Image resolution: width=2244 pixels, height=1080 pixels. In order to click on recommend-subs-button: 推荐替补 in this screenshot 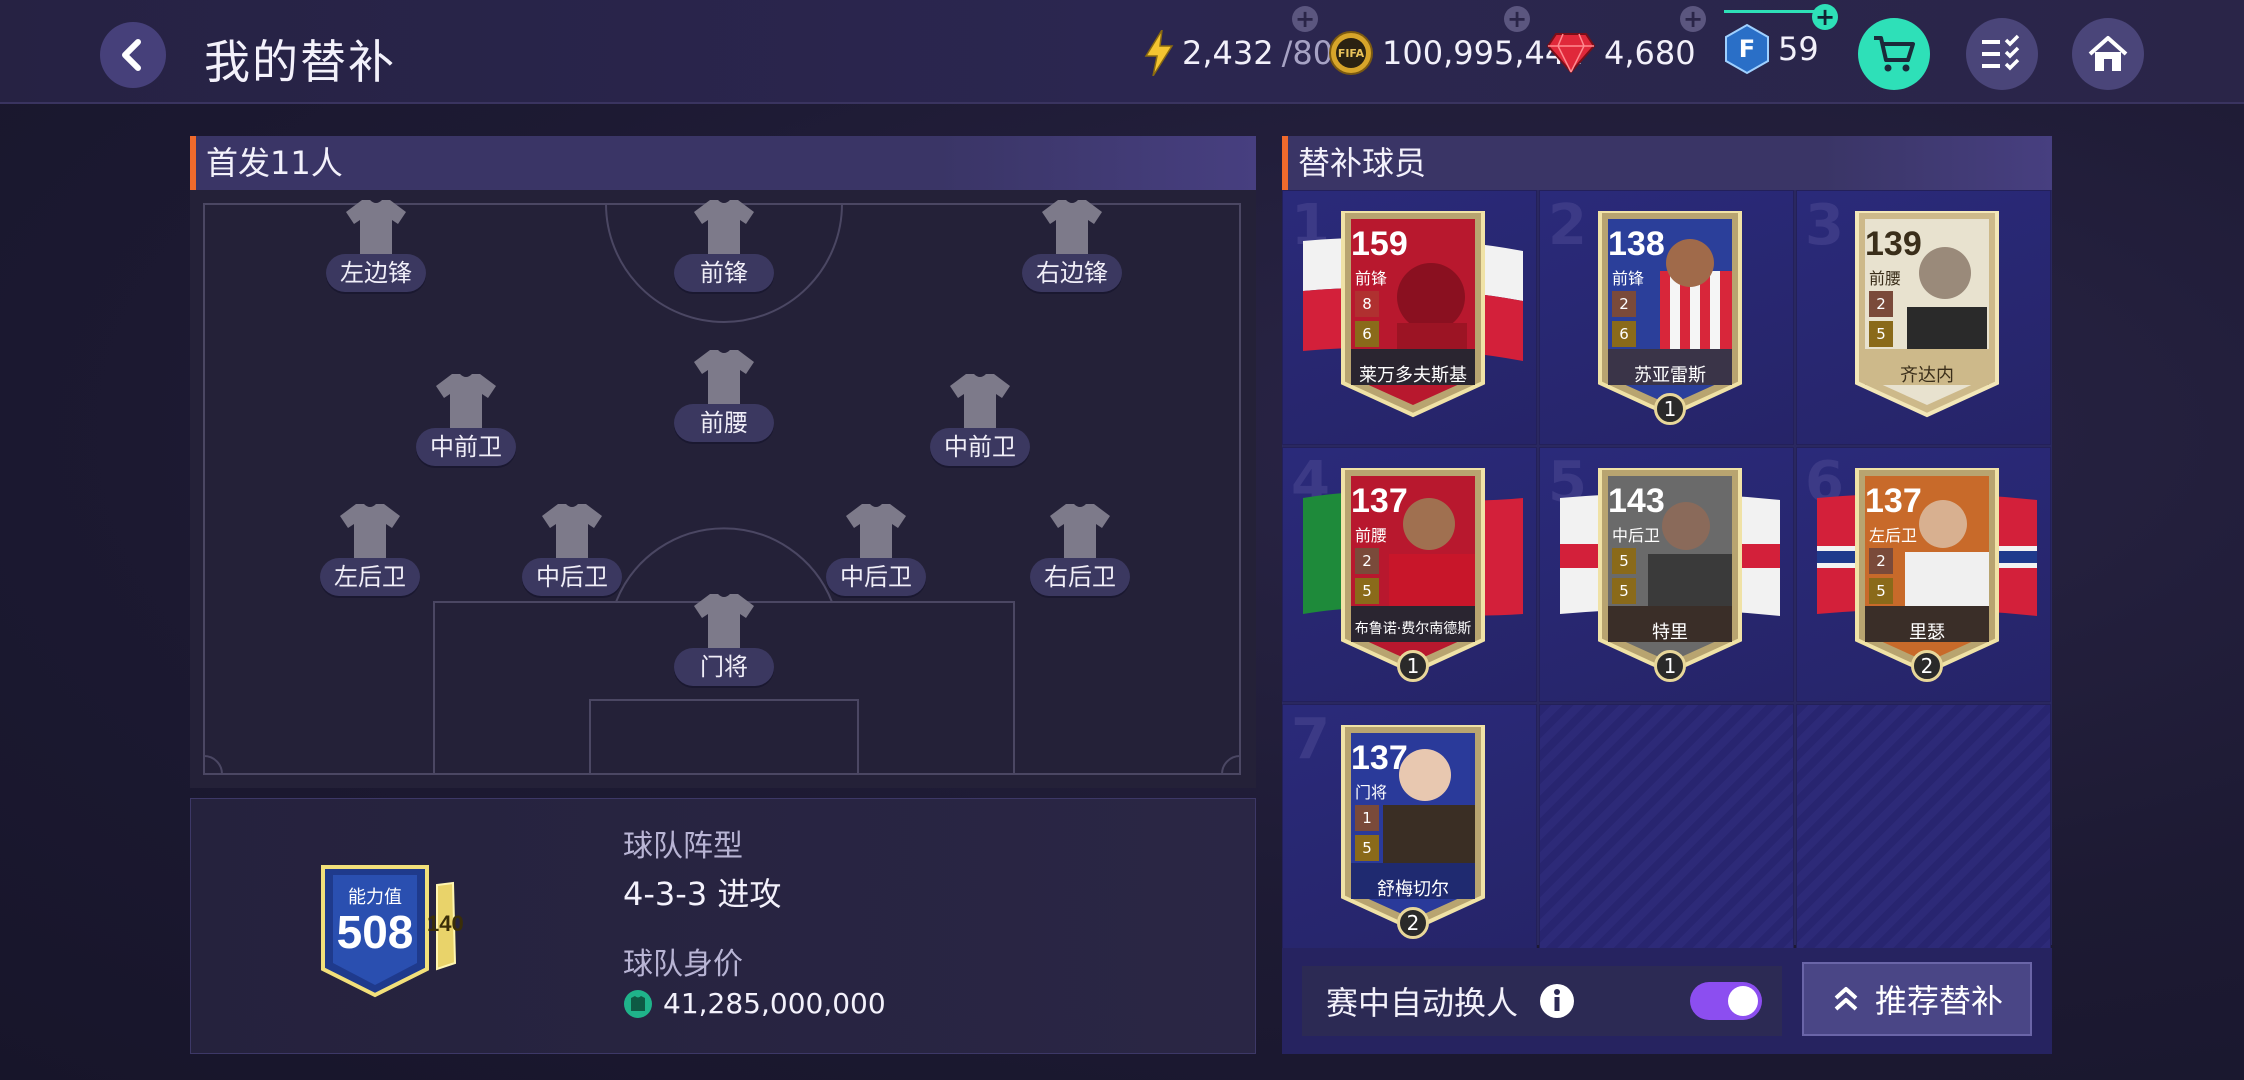, I will do `click(1917, 999)`.